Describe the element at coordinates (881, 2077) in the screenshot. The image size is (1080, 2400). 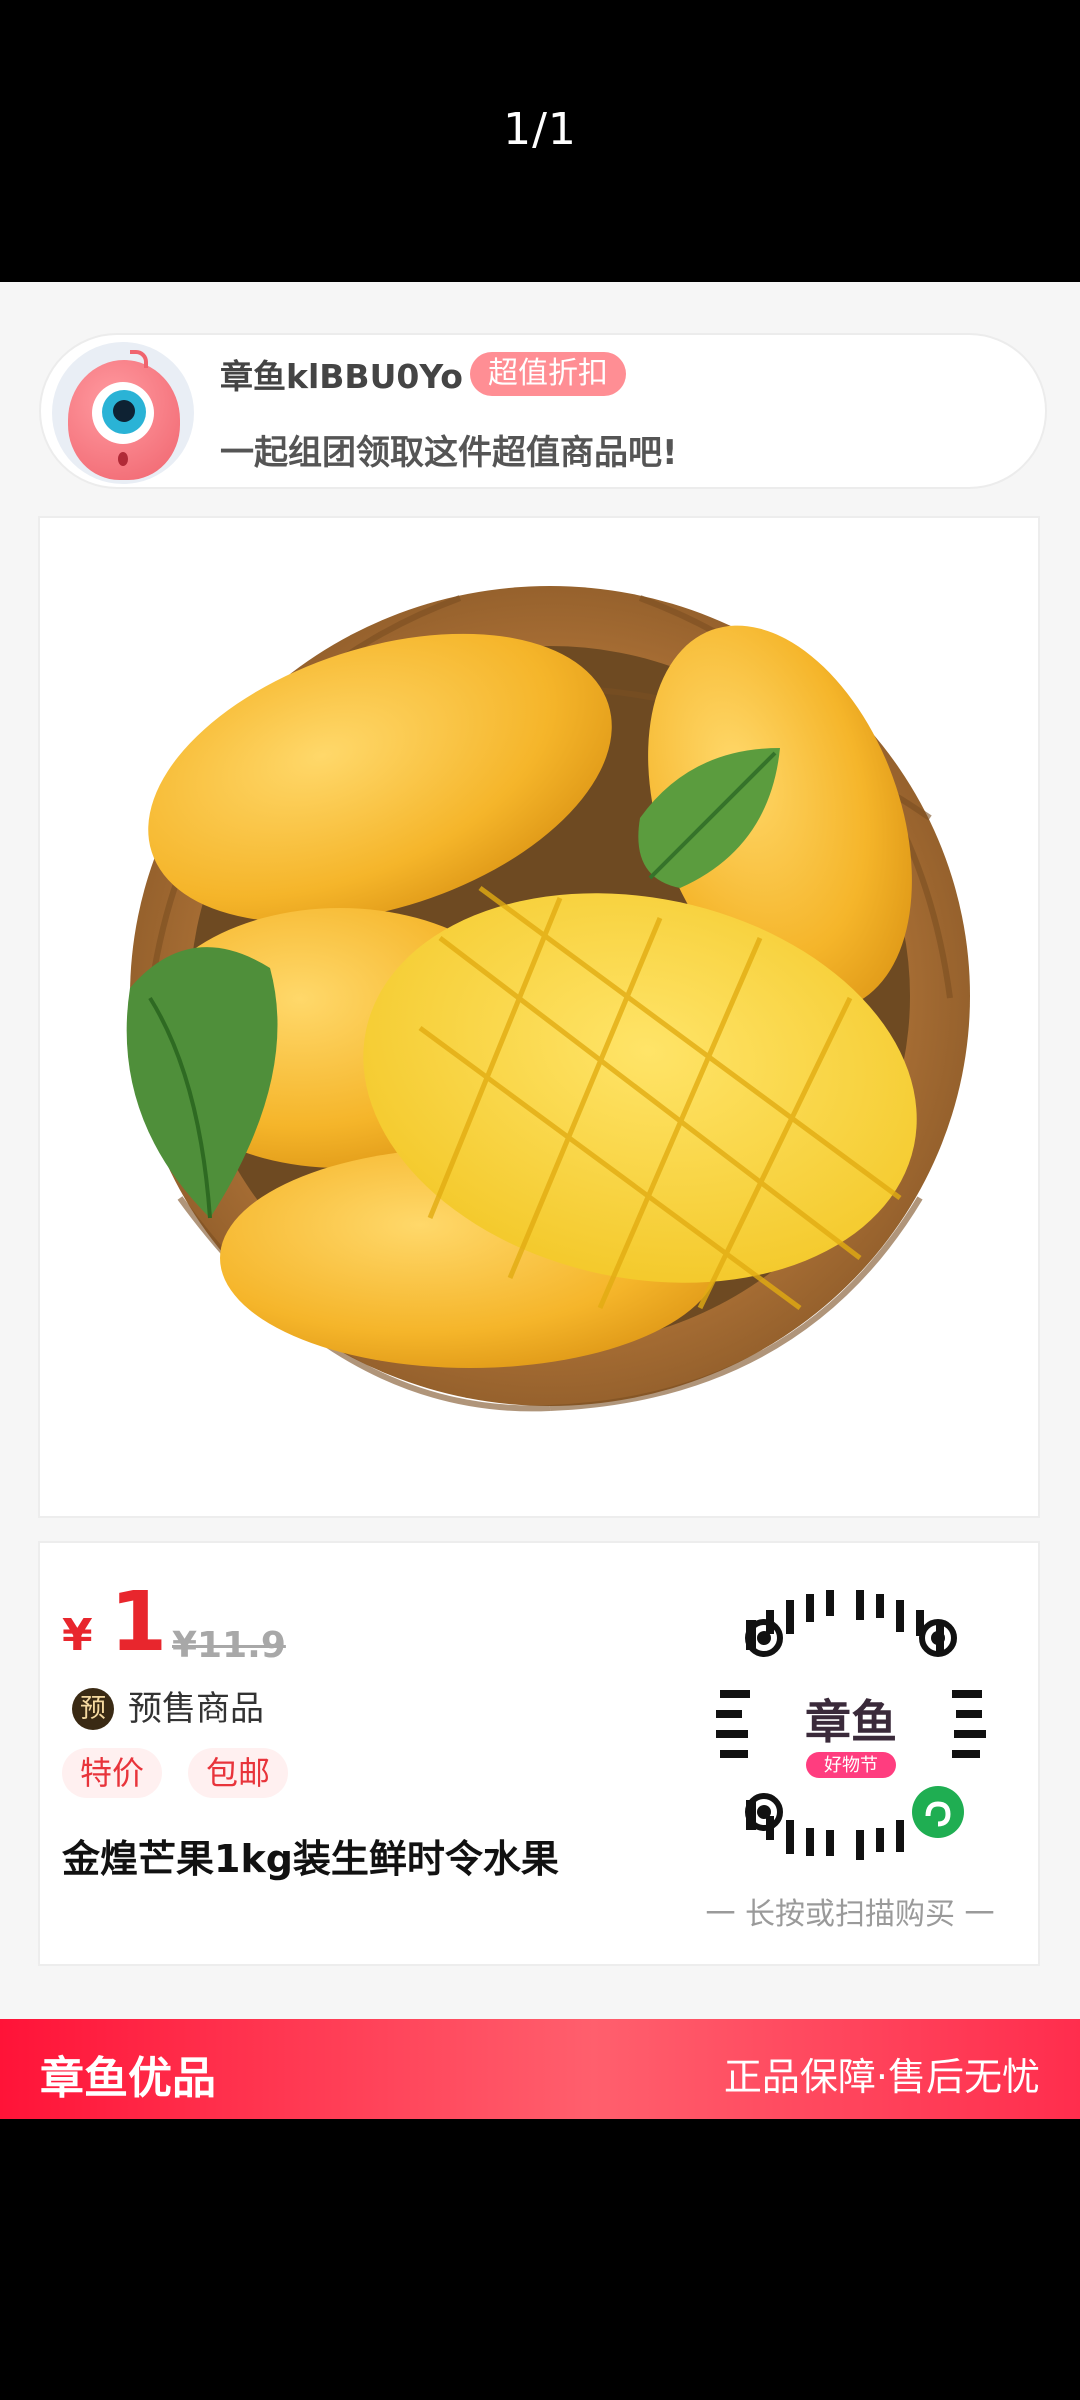
I see `brand-slogan: 正品保障·售后无忧` at that location.